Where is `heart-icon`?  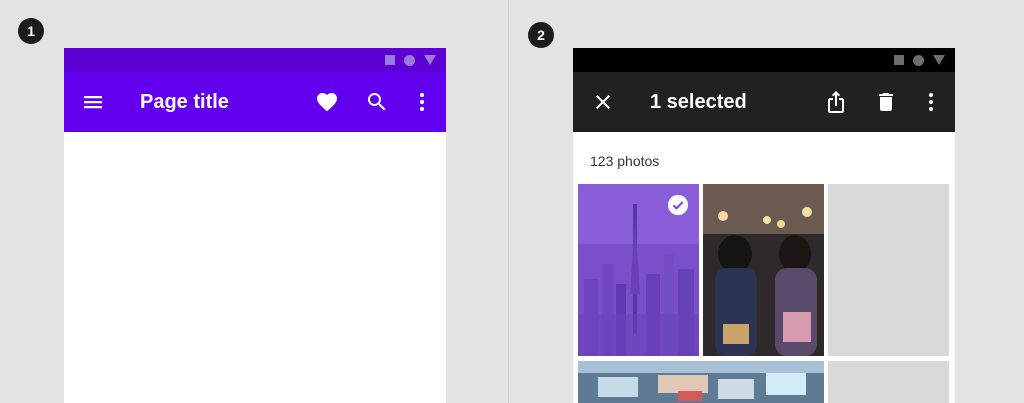
heart-icon is located at coordinates (327, 102).